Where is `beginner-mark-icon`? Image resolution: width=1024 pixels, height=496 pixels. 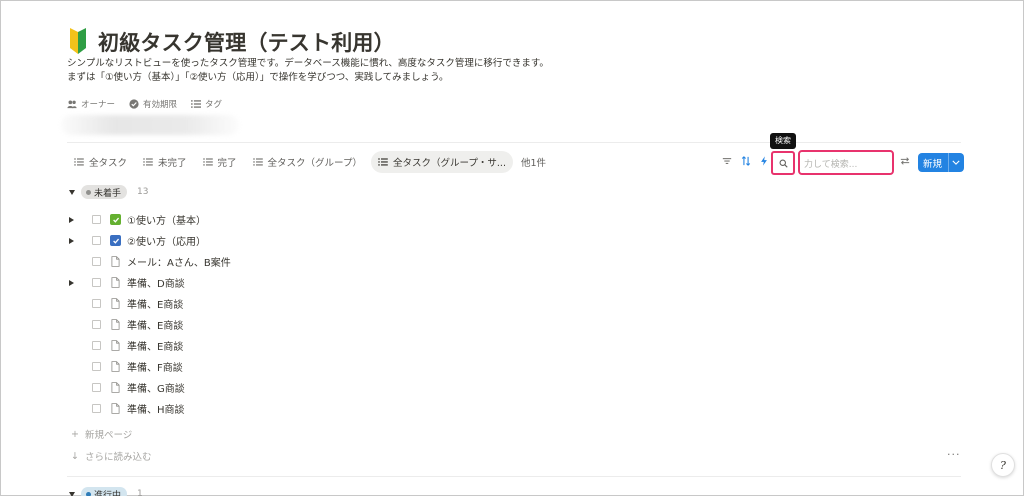
beginner-mark-icon is located at coordinates (78, 42).